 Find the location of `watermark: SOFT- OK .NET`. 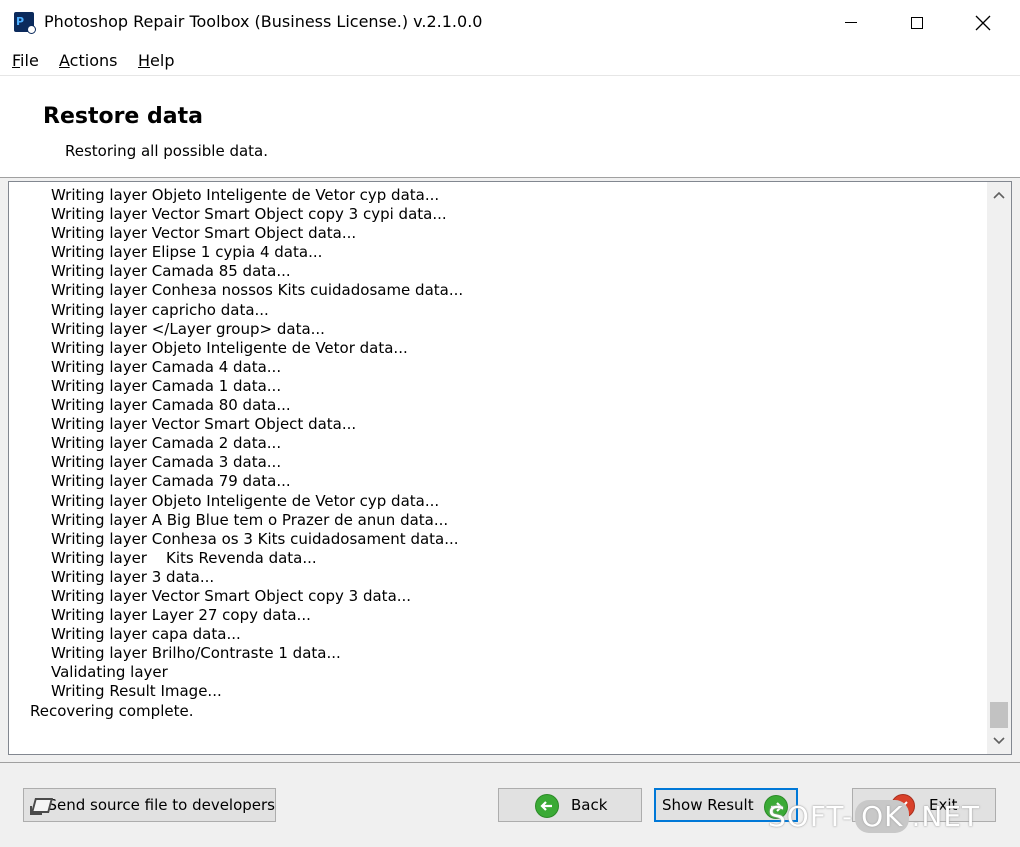

watermark: SOFT- OK .NET is located at coordinates (874, 816).